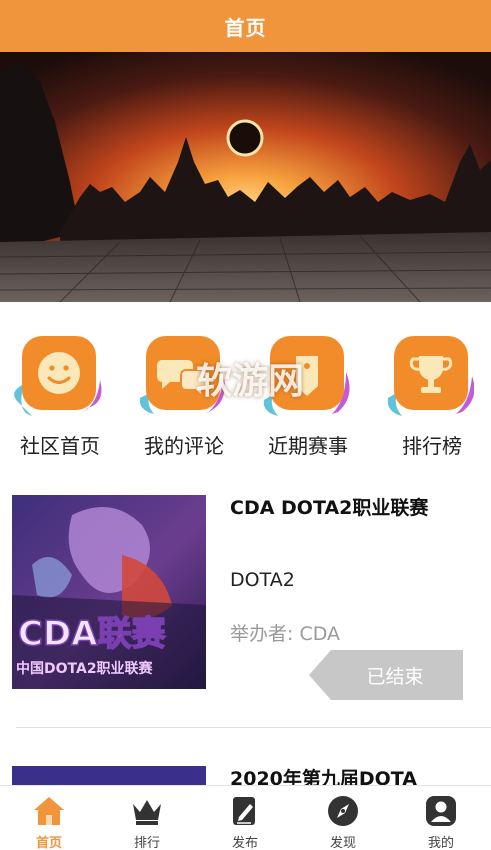 This screenshot has height=850, width=491. Describe the element at coordinates (109, 592) in the screenshot. I see `event-thumbnail: CDA联赛 中国DOTA2职业联赛` at that location.